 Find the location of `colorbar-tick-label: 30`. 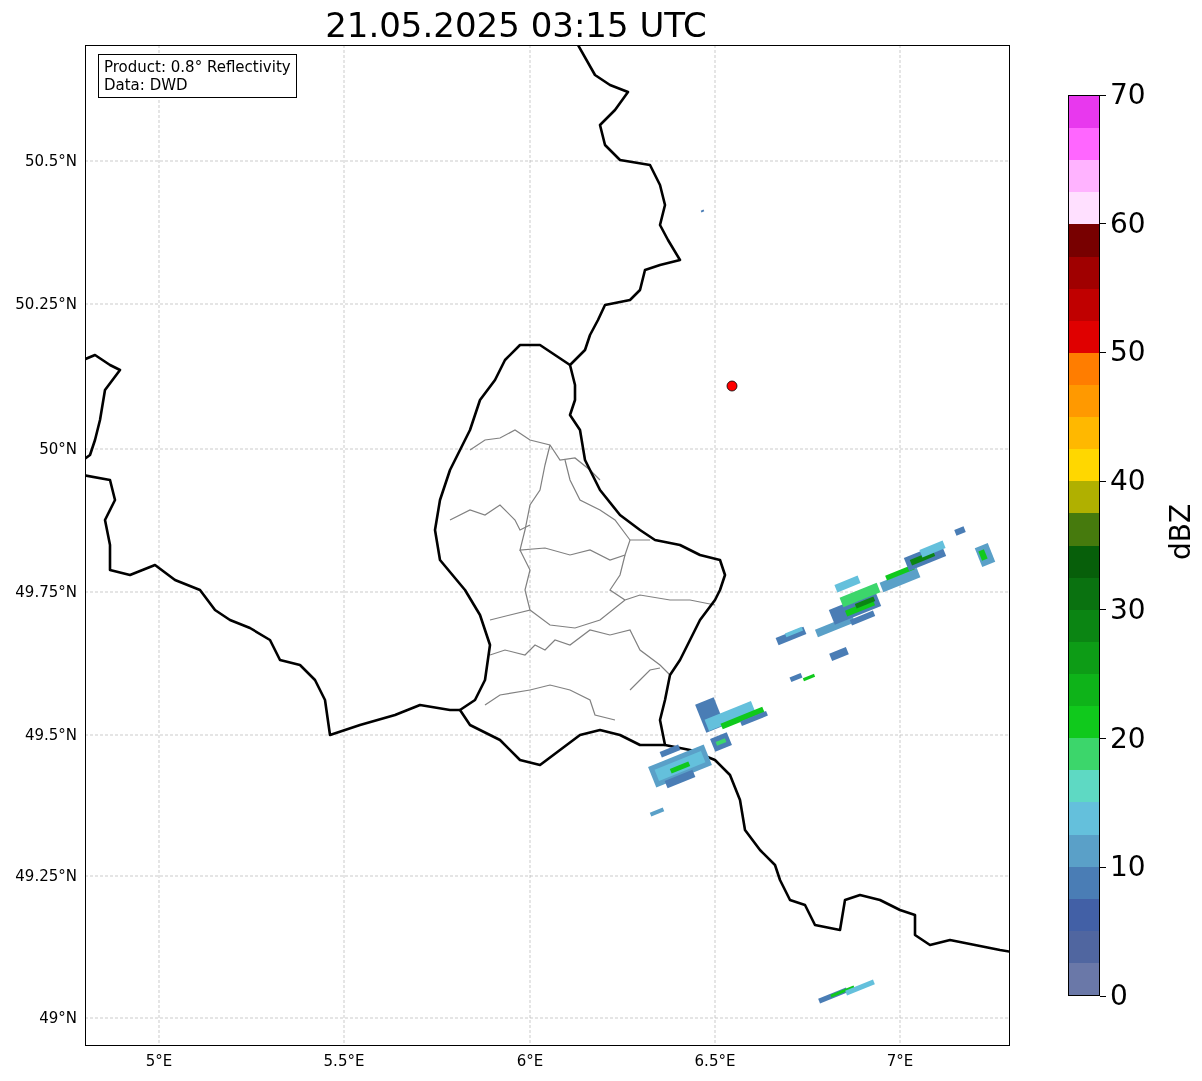

colorbar-tick-label: 30 is located at coordinates (1128, 609).